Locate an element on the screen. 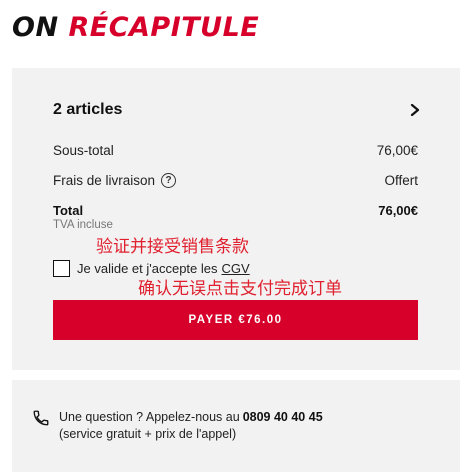  subtotal-value: 76,00€ is located at coordinates (397, 150).